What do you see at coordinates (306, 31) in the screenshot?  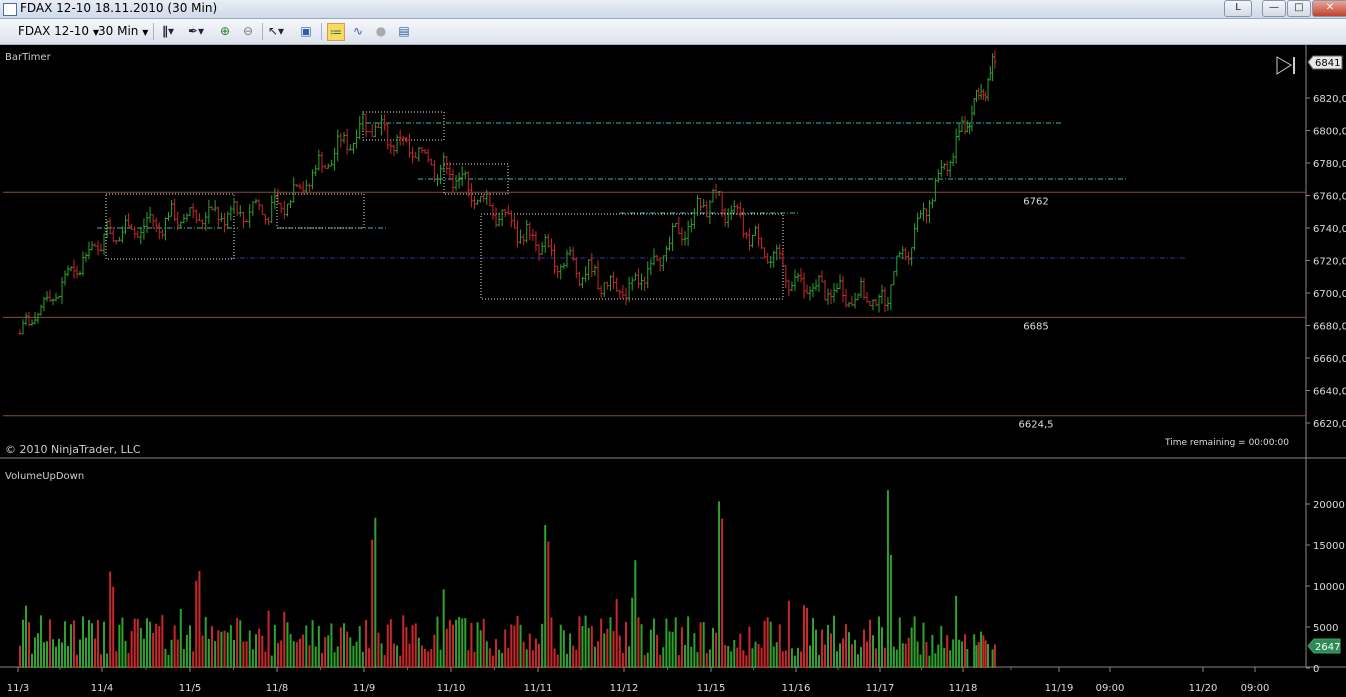 I see `properties-icon: ▣` at bounding box center [306, 31].